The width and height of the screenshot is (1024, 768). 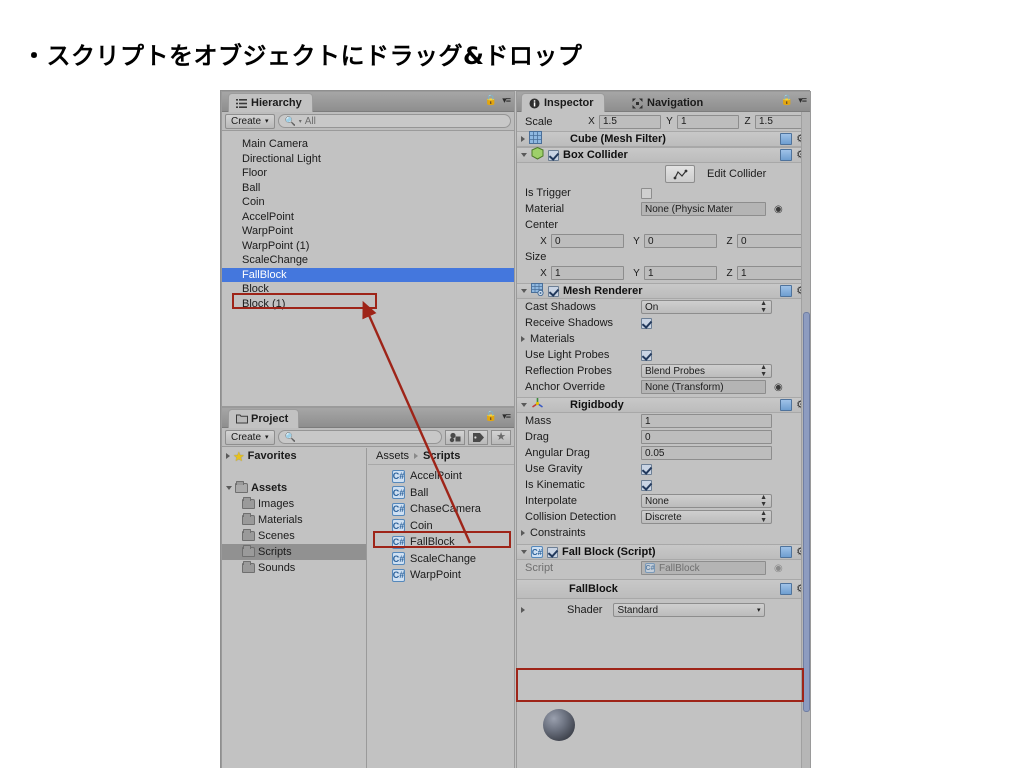 What do you see at coordinates (663, 533) in the screenshot?
I see `constraints-row: Constraints` at bounding box center [663, 533].